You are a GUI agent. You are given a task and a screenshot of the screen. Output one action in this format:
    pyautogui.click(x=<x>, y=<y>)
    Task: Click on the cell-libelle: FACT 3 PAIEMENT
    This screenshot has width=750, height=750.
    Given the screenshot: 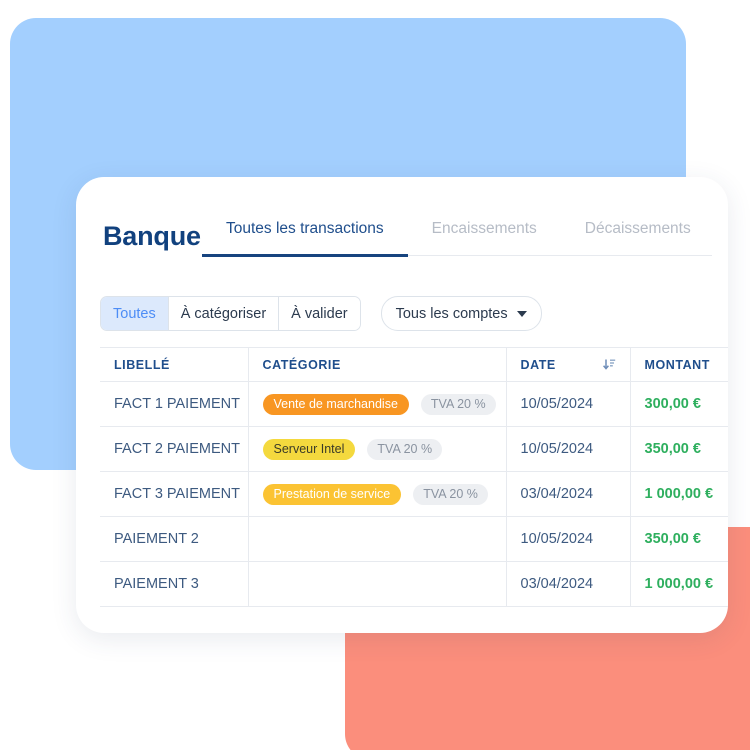 What is the action you would take?
    pyautogui.click(x=174, y=494)
    